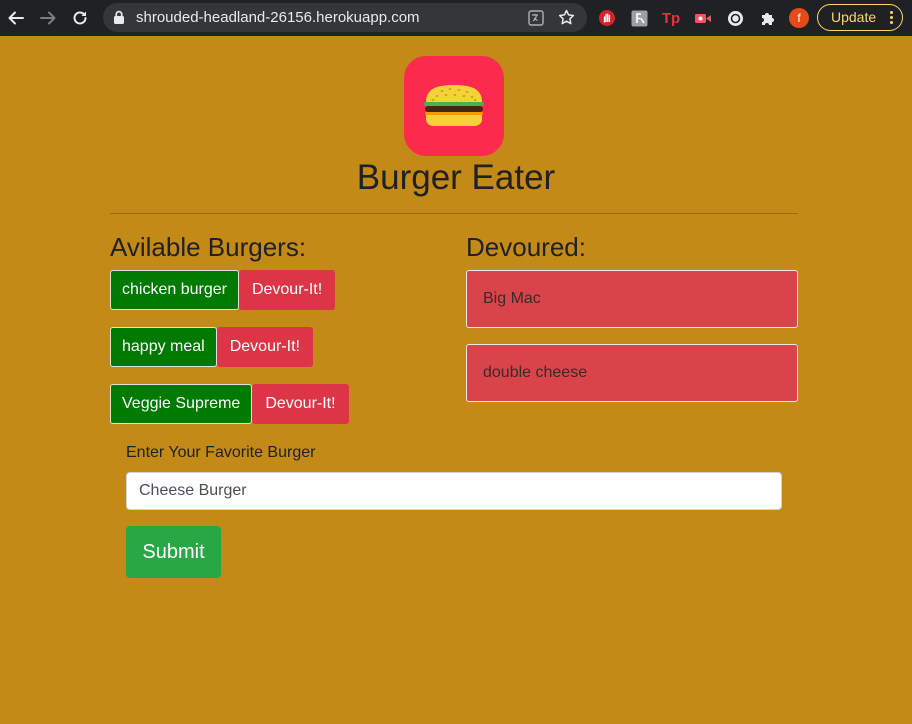  What do you see at coordinates (703, 18) in the screenshot?
I see `video-record-icon` at bounding box center [703, 18].